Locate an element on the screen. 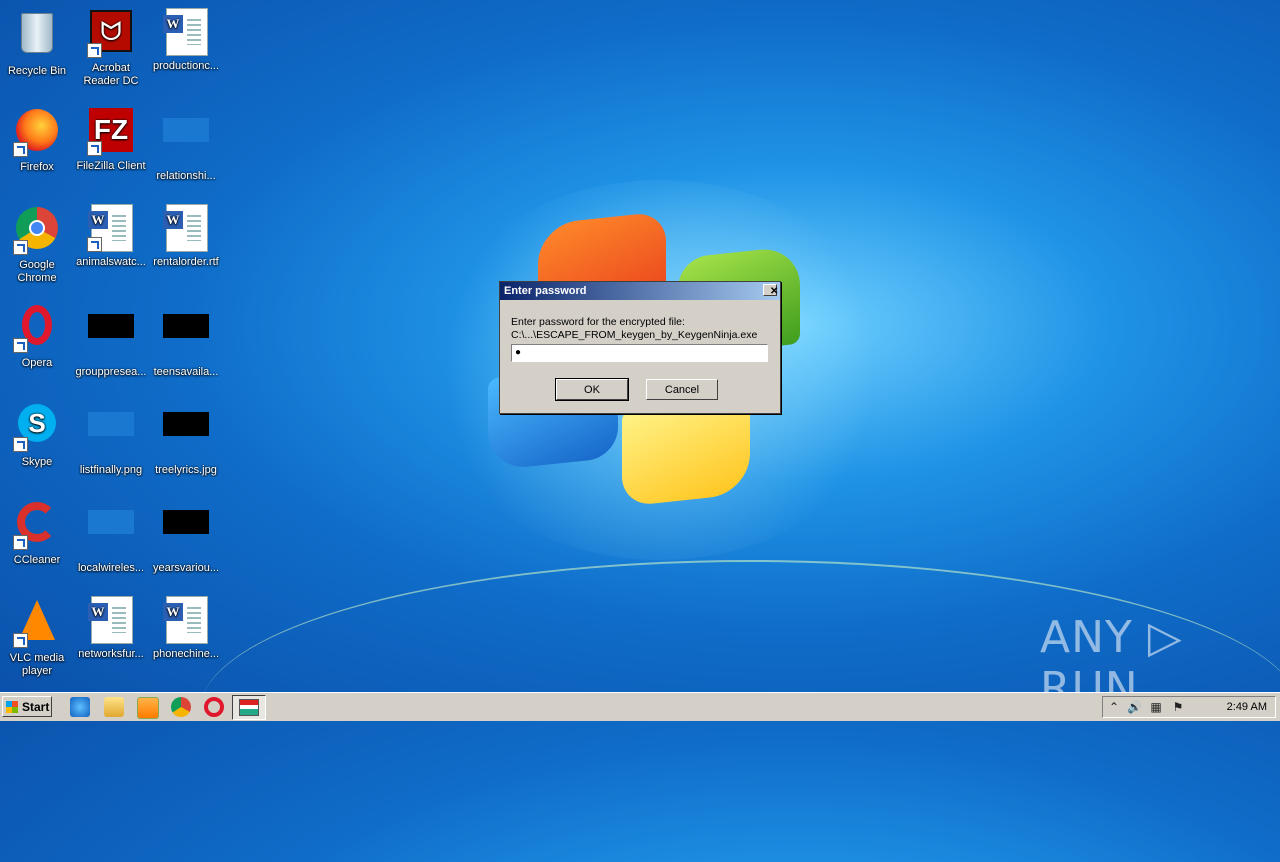  desktop-icon-acrobat: ᗢ Acrobat Reader DC is located at coordinates (111, 48).